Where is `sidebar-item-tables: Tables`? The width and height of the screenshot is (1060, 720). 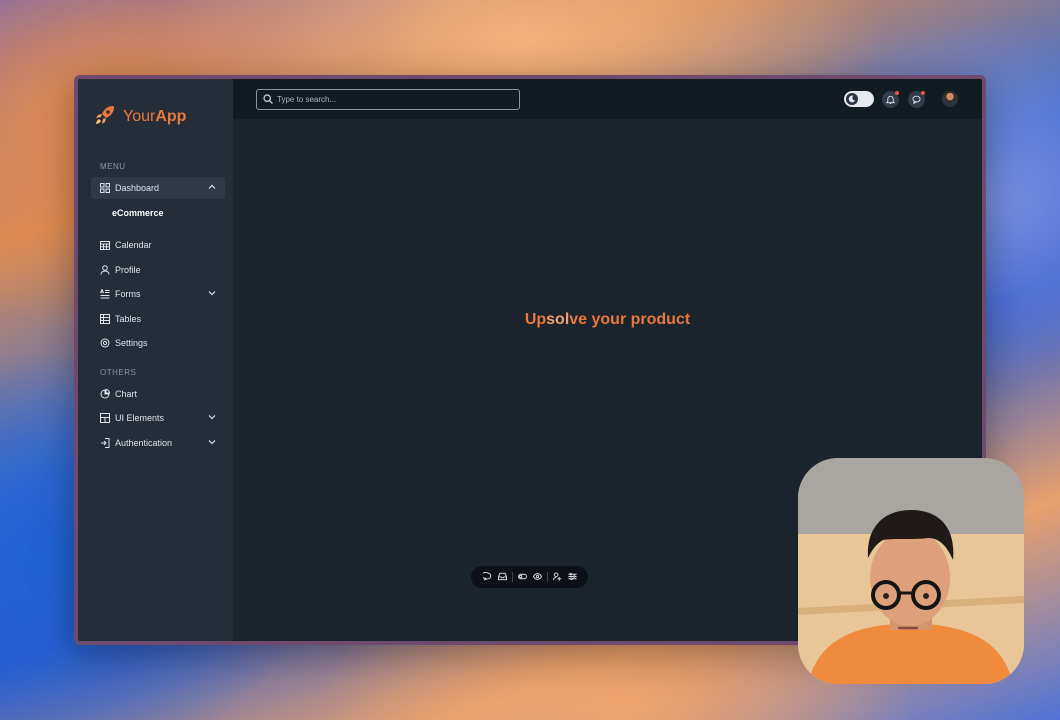
sidebar-item-tables: Tables is located at coordinates (158, 319).